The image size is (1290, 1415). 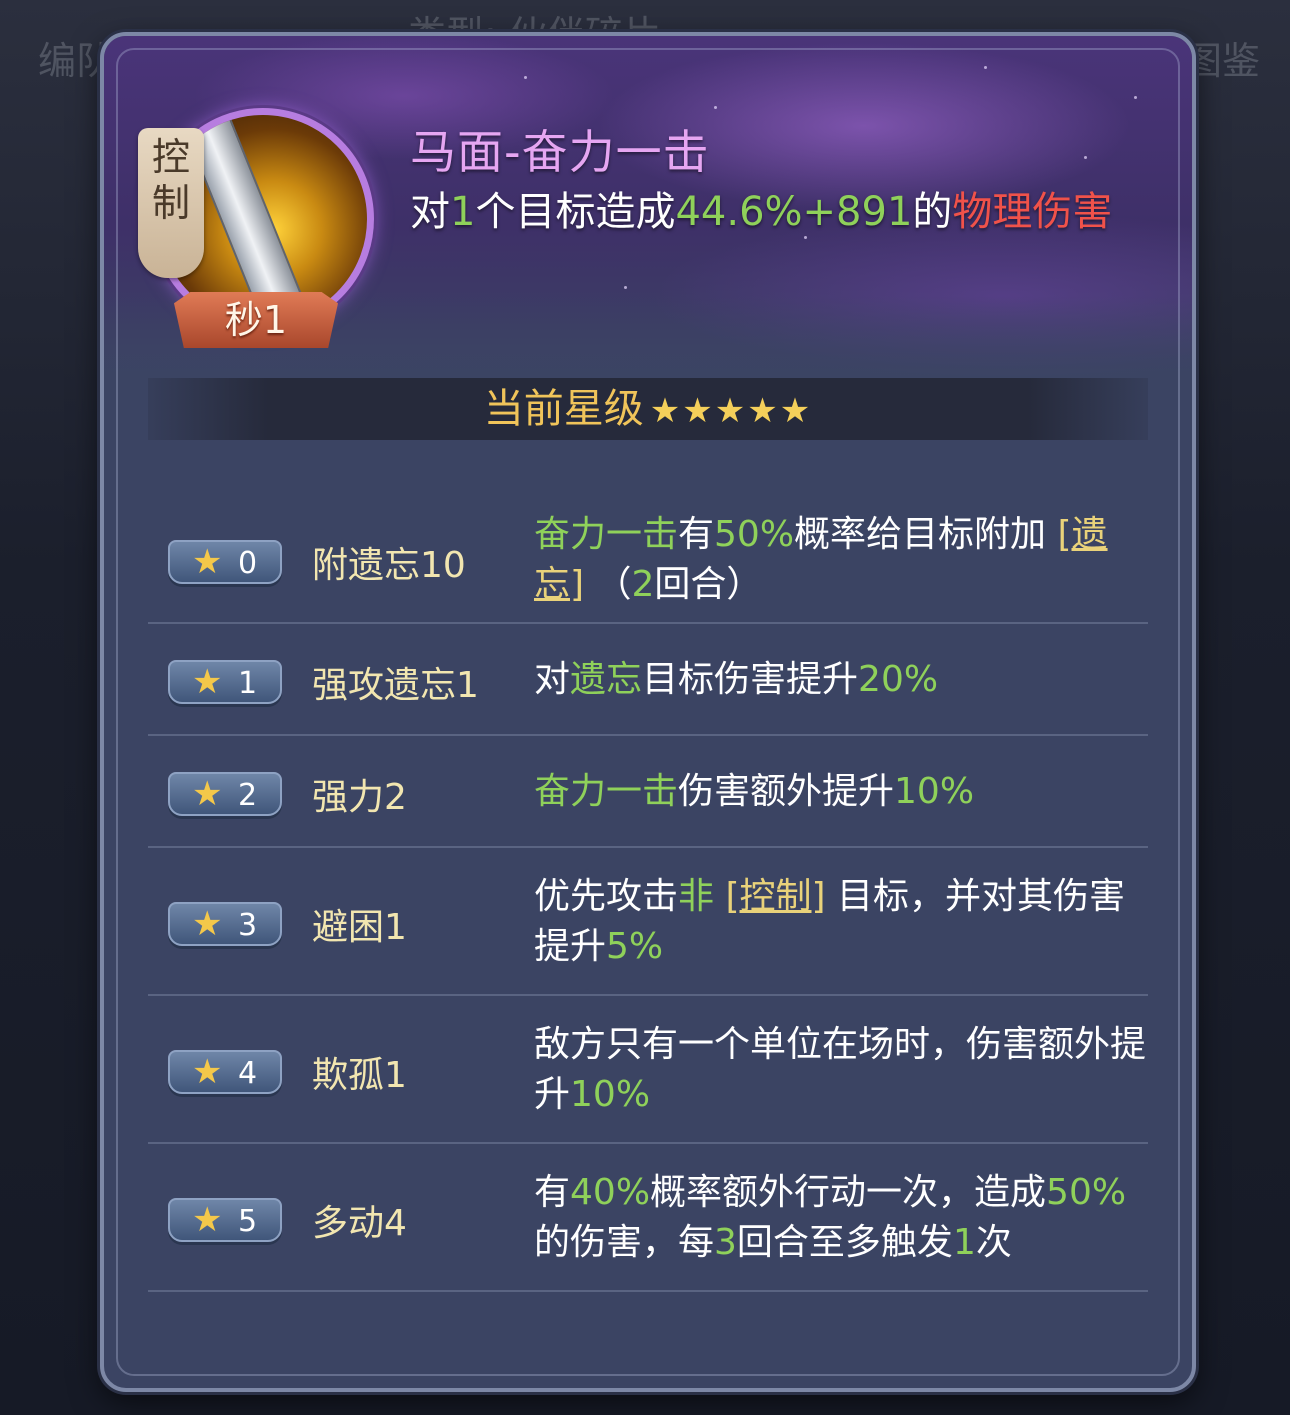 What do you see at coordinates (389, 565) in the screenshot?
I see `trait-name: 附遗忘10` at bounding box center [389, 565].